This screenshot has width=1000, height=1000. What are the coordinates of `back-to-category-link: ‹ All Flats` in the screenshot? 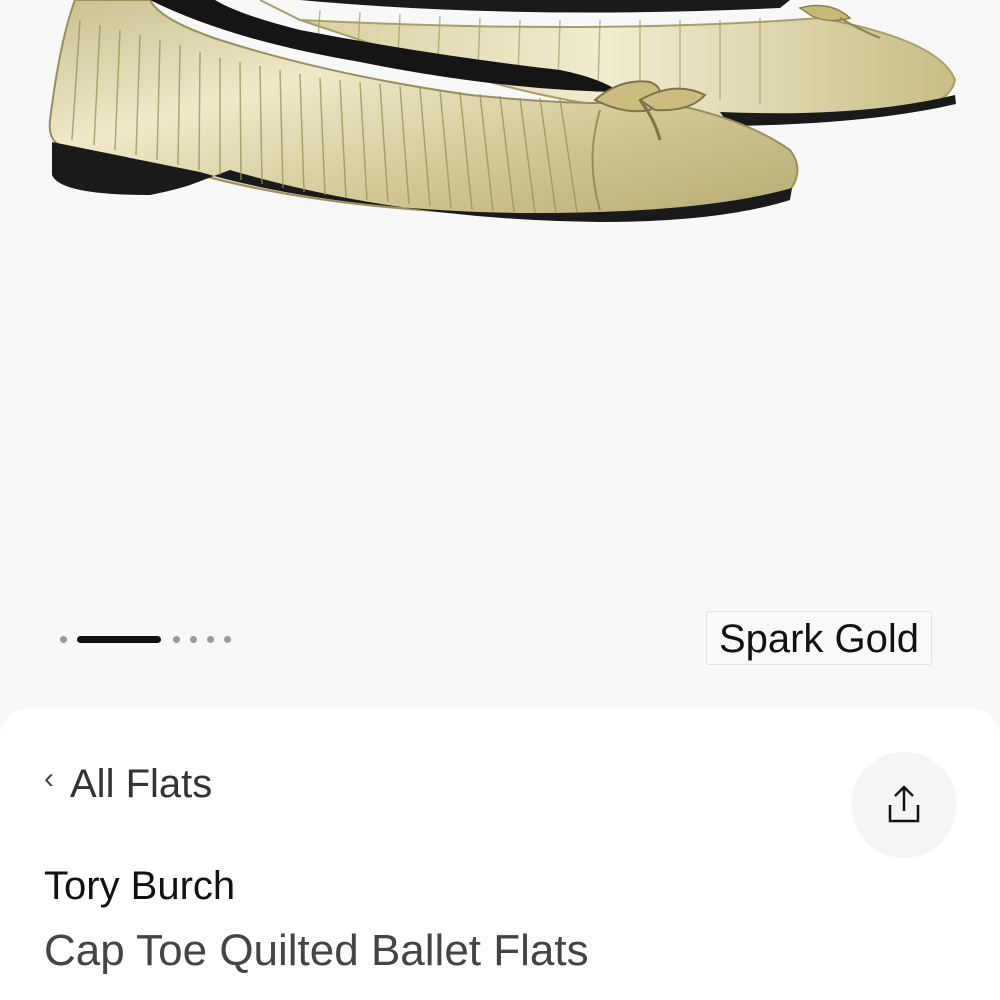 It's located at (128, 784).